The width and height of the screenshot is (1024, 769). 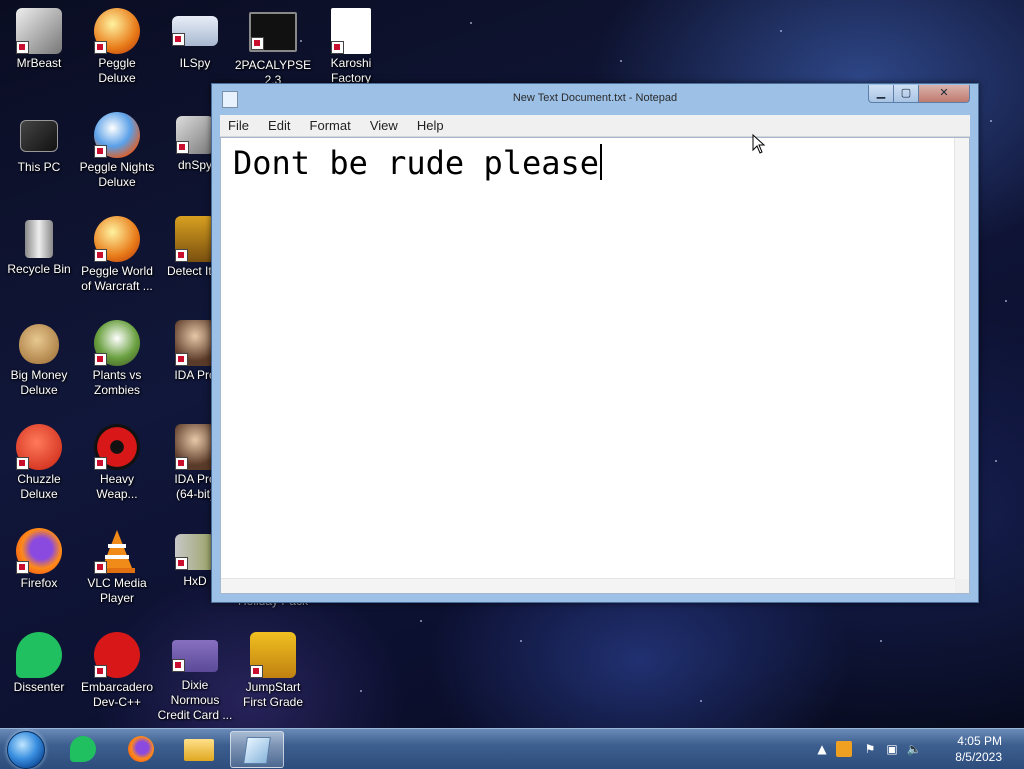 What do you see at coordinates (39, 447) in the screenshot?
I see `chuzzle-icon` at bounding box center [39, 447].